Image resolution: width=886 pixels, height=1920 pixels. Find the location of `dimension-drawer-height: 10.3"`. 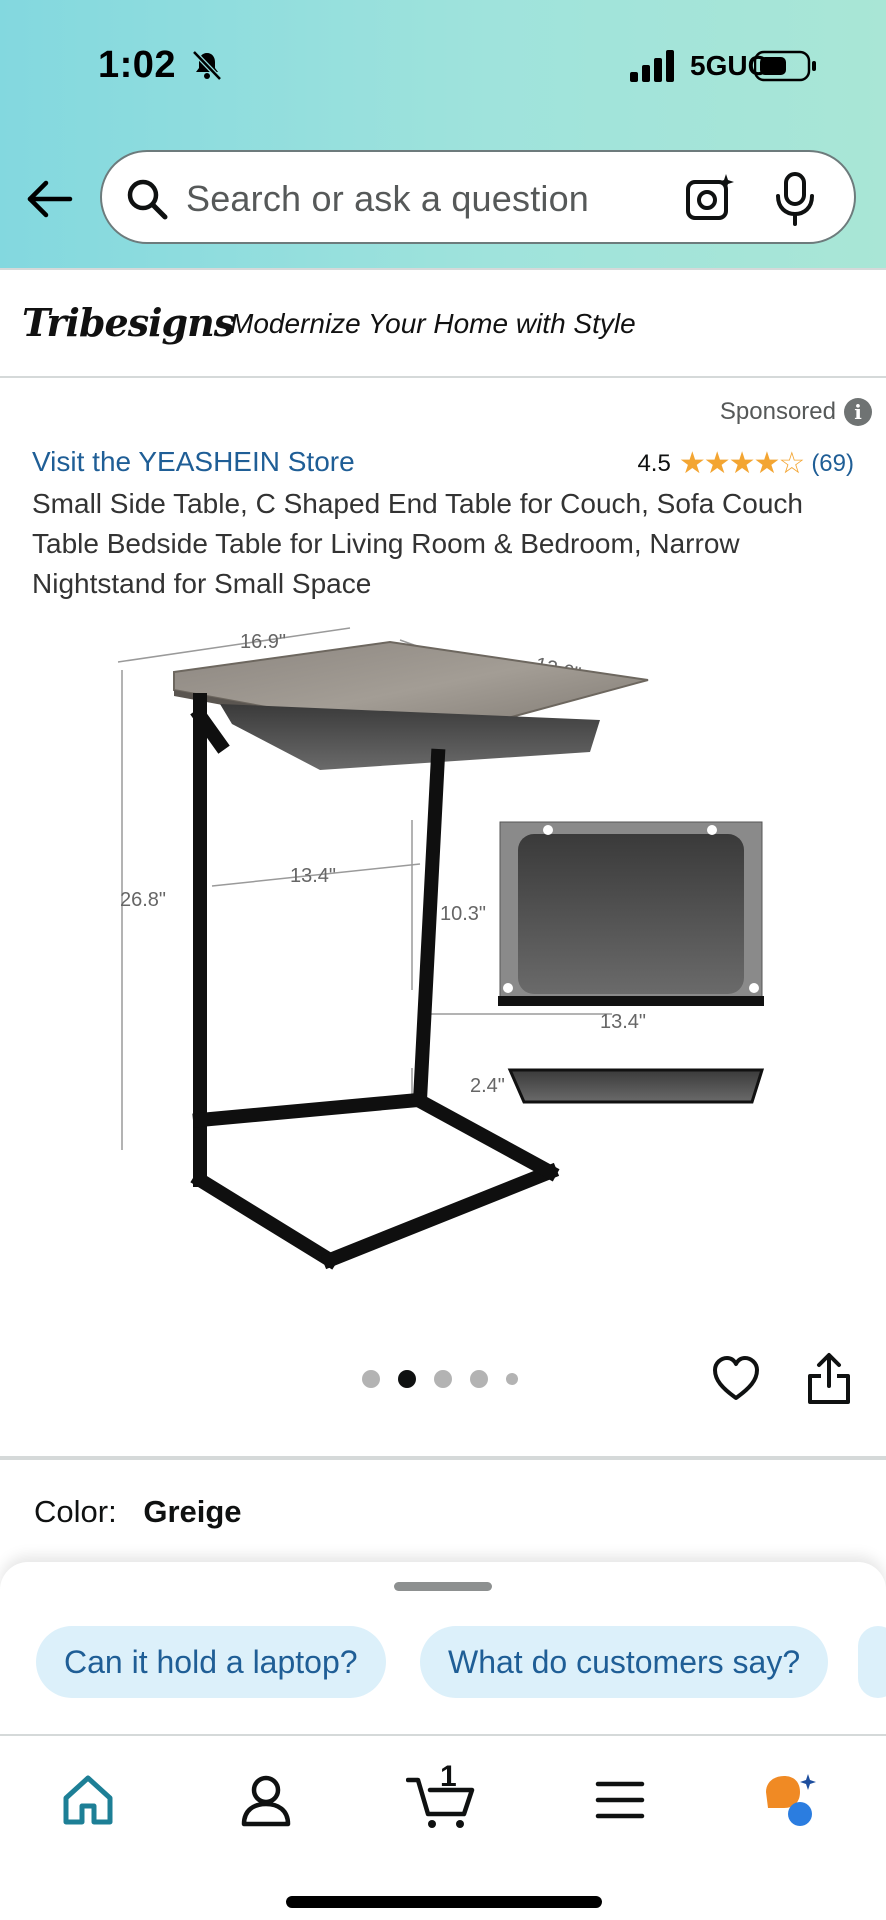

dimension-drawer-height: 10.3" is located at coordinates (463, 914).